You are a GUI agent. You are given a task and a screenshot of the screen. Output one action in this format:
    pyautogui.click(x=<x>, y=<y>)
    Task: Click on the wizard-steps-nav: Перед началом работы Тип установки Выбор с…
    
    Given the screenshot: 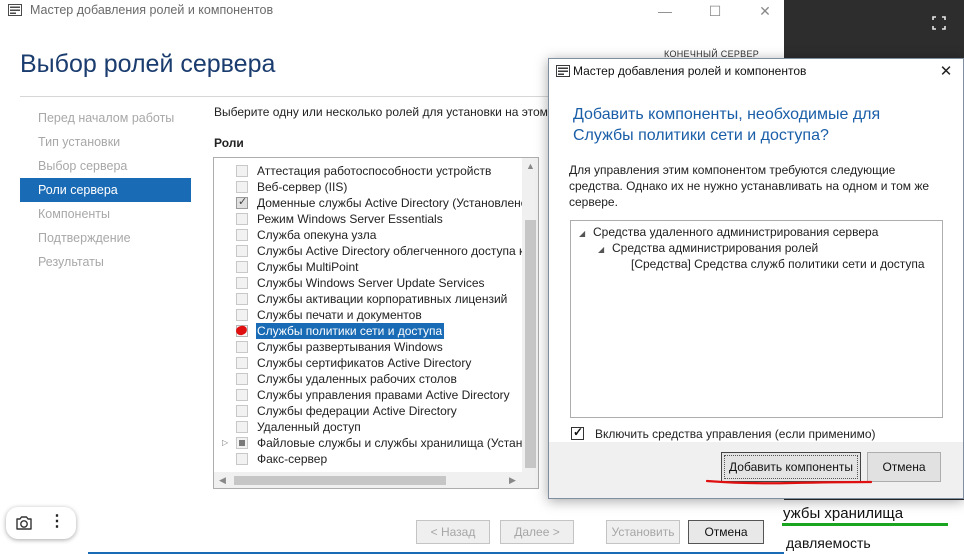 What is the action you would take?
    pyautogui.click(x=105, y=190)
    